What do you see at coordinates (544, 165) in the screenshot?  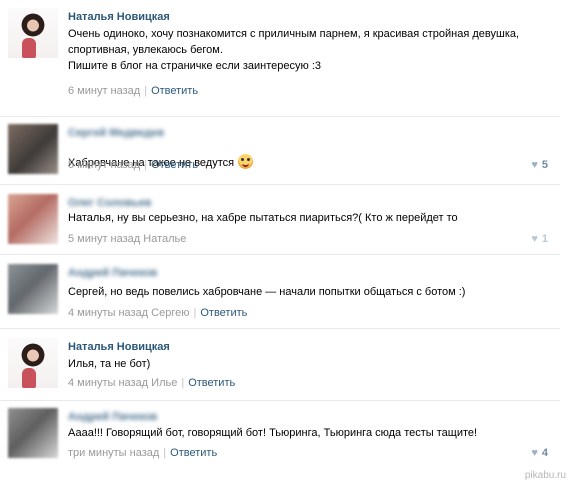 I see `like-count: 5` at bounding box center [544, 165].